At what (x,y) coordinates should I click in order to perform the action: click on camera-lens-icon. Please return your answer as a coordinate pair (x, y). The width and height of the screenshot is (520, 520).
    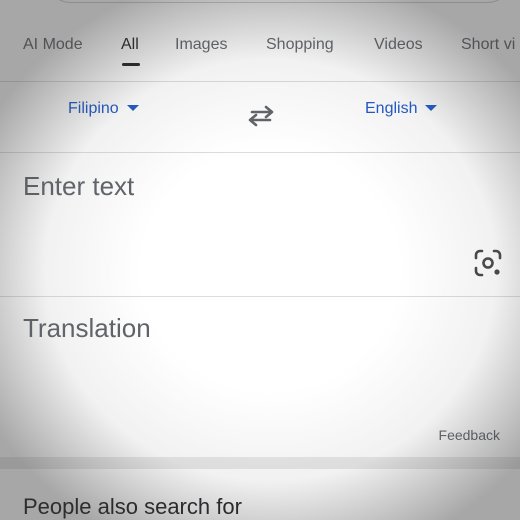
    Looking at the image, I should click on (488, 263).